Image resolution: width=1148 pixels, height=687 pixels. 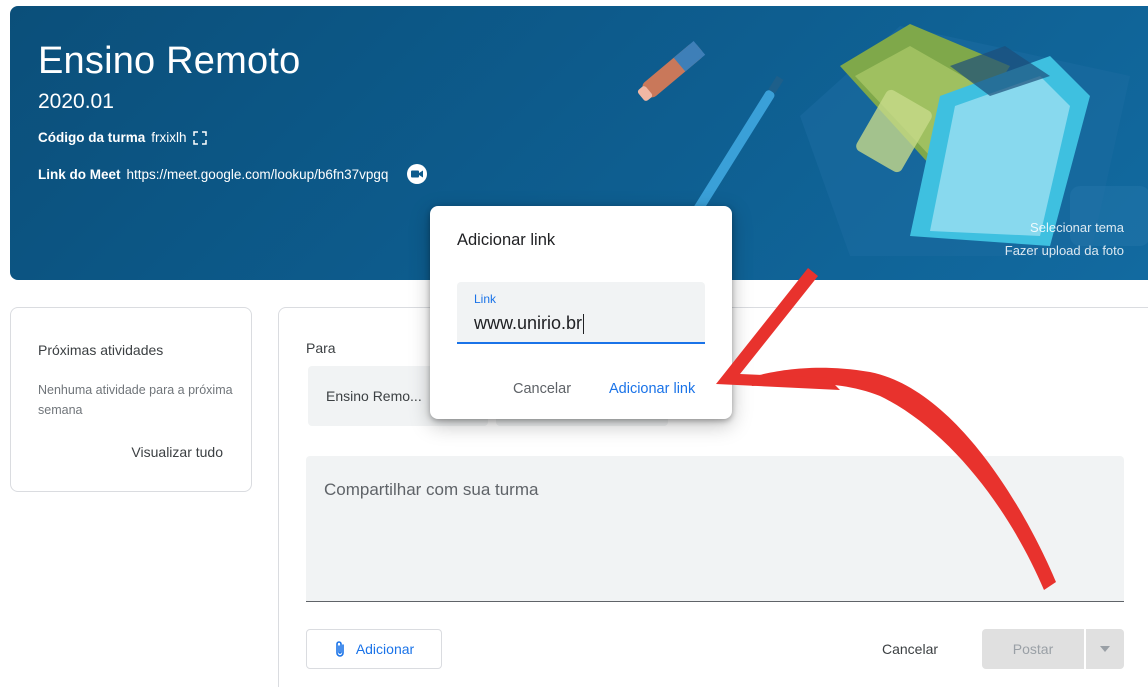 I want to click on upcoming-empty-text: Nenhuma atividade para a próxima semana, so click(x=135, y=400).